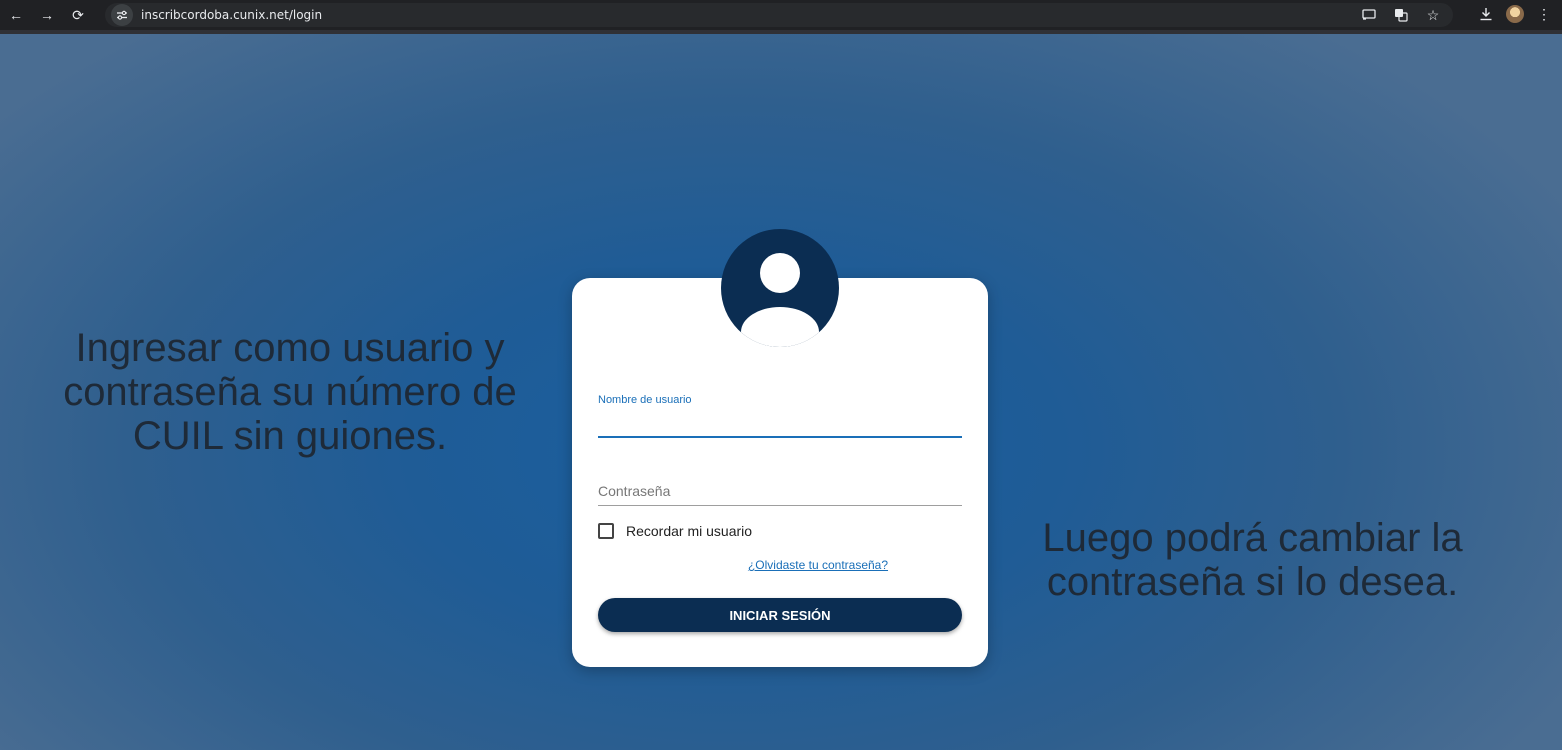 This screenshot has width=1562, height=750. I want to click on forward-arrow-icon: →, so click(47, 15).